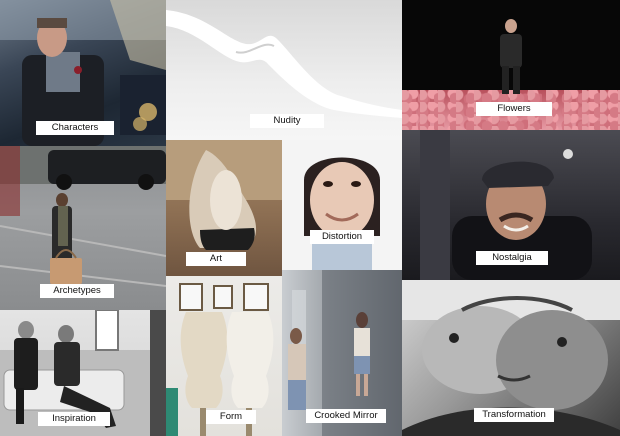  Describe the element at coordinates (83, 228) in the screenshot. I see `tile-archetypes: Archetypes` at that location.